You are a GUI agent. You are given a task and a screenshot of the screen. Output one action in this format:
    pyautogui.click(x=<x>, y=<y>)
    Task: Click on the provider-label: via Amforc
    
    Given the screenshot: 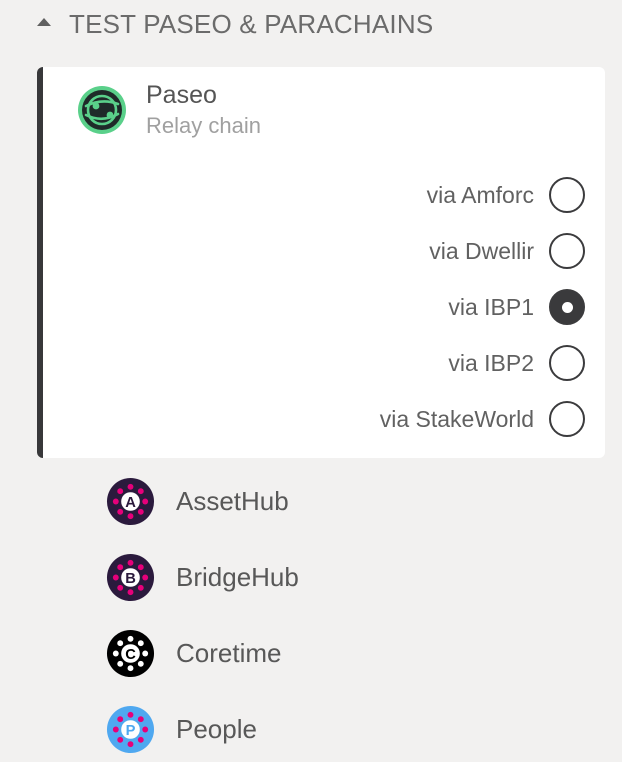 What is the action you would take?
    pyautogui.click(x=480, y=194)
    